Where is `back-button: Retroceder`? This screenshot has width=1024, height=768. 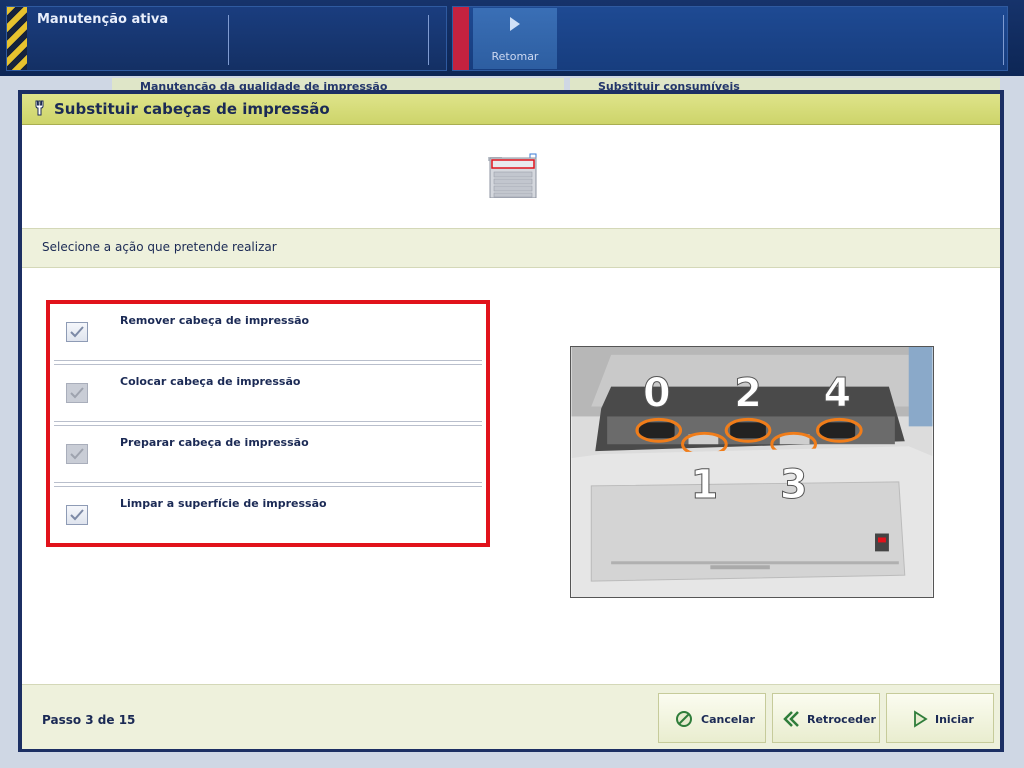
back-button: Retroceder is located at coordinates (826, 718).